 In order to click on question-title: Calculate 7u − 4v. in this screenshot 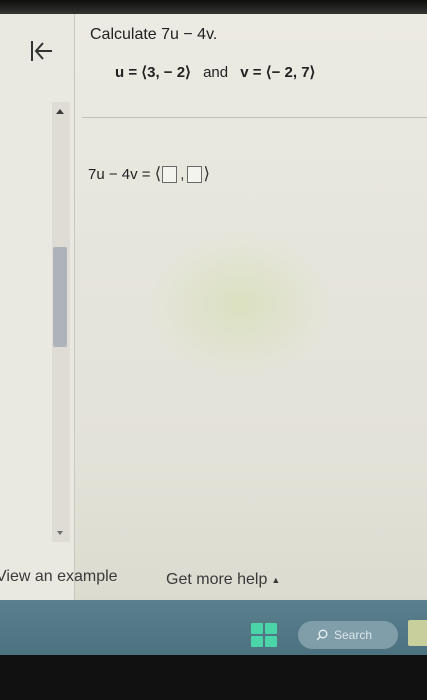, I will do `click(154, 34)`.